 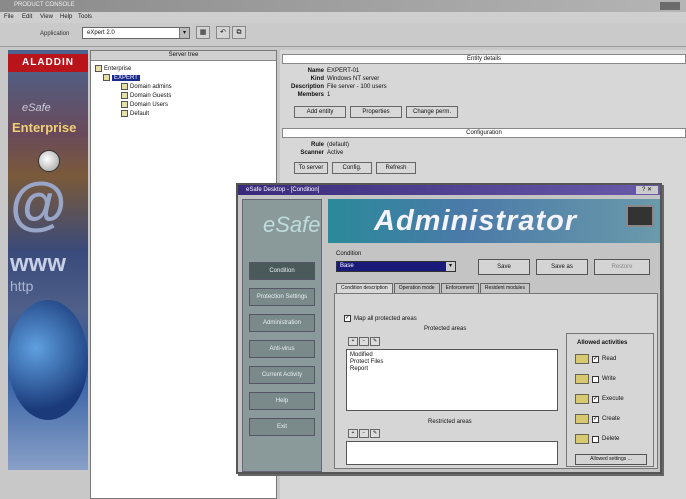 I want to click on field-scanner: Scanner Active, so click(x=322, y=153).